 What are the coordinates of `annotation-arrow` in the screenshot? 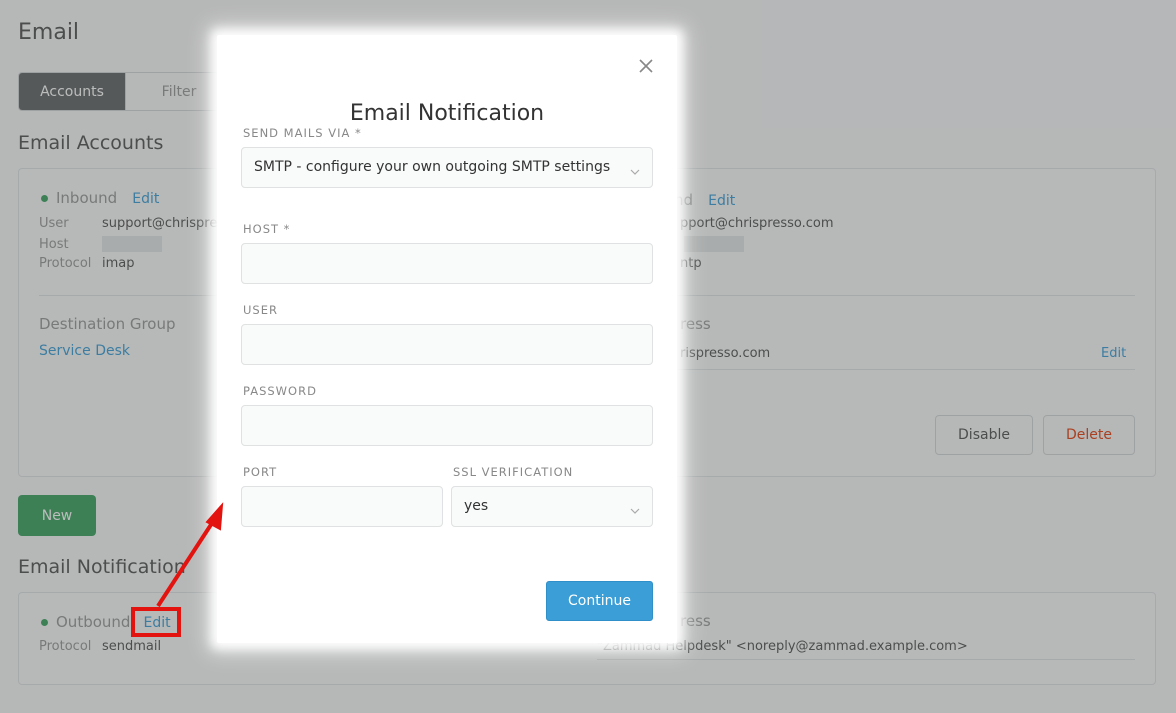 It's located at (190, 555).